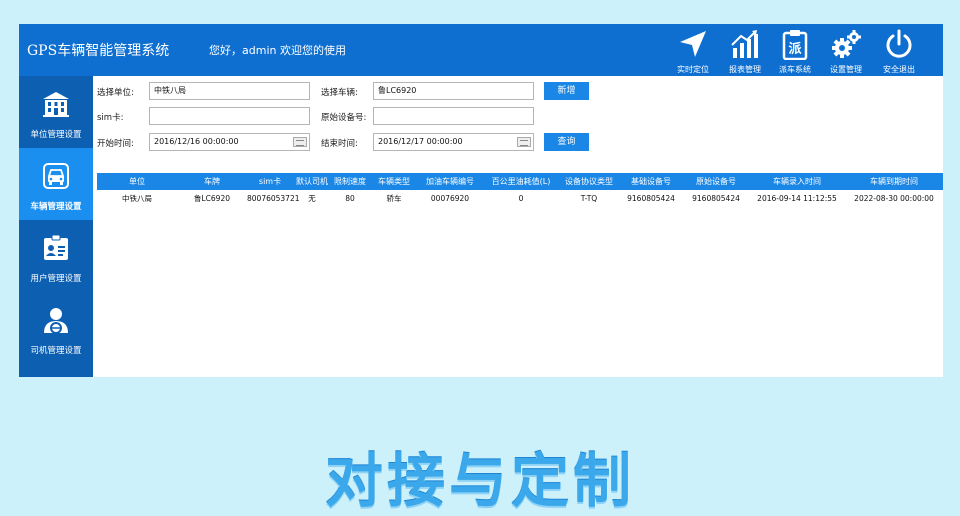 This screenshot has width=960, height=516. I want to click on sidebar-item-user: 用户管理设置, so click(56, 256).